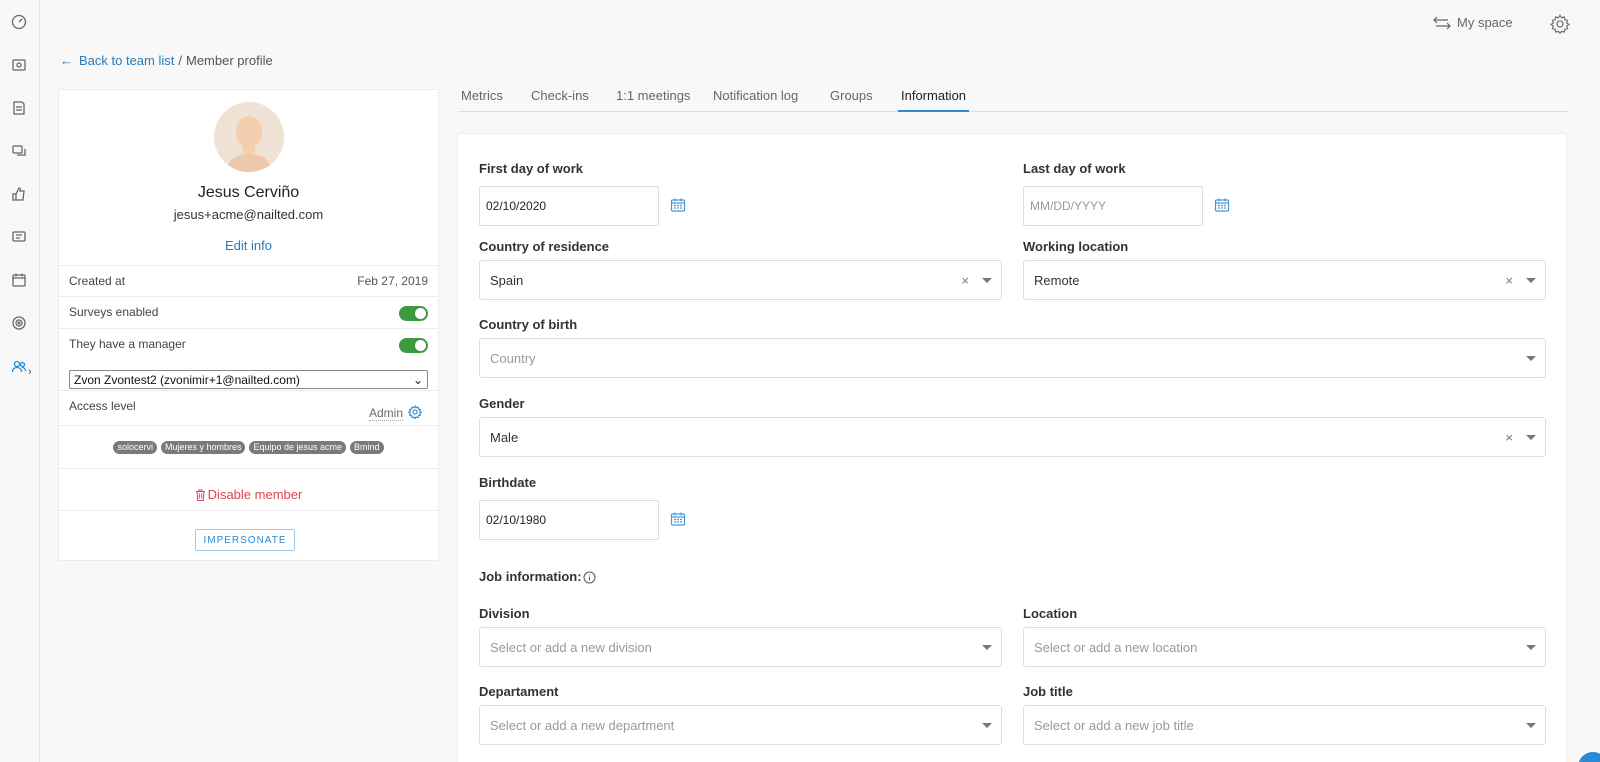  Describe the element at coordinates (1048, 691) in the screenshot. I see `job-title-label: Job title` at that location.